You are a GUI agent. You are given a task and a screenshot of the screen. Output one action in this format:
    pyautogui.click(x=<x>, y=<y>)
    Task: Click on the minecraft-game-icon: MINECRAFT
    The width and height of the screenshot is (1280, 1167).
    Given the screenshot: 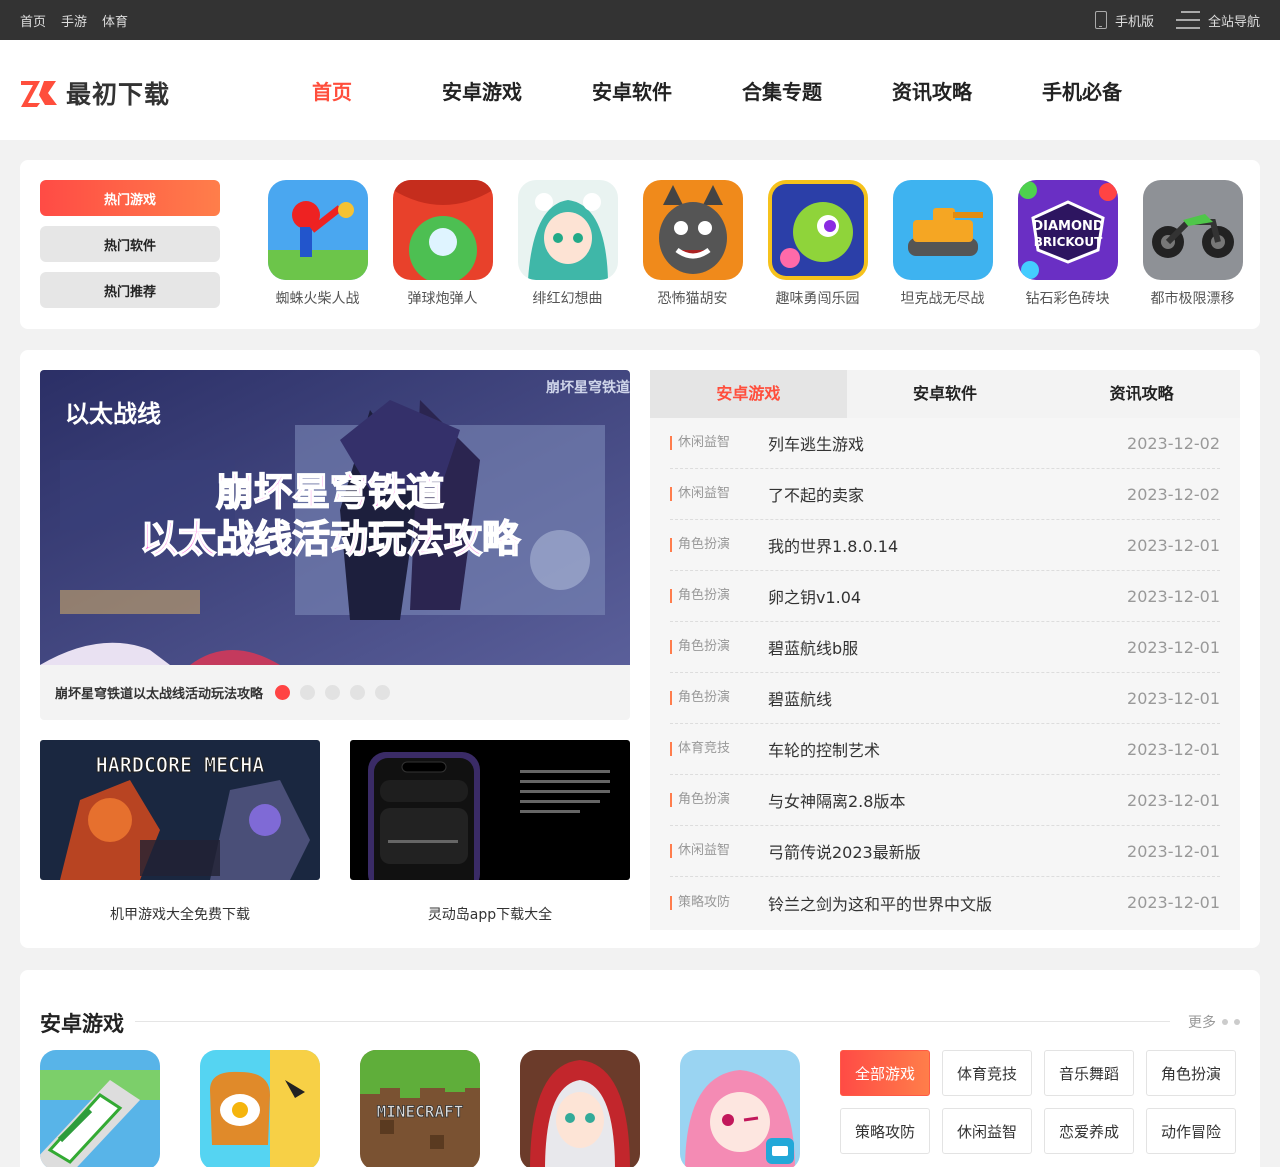 What is the action you would take?
    pyautogui.click(x=420, y=1108)
    